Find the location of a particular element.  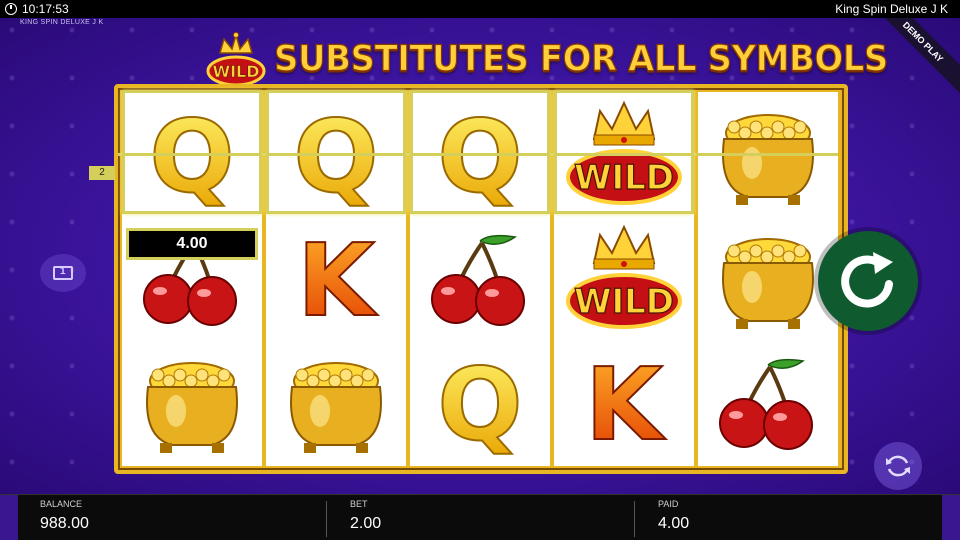

bet-value: 2.00 is located at coordinates (366, 523).